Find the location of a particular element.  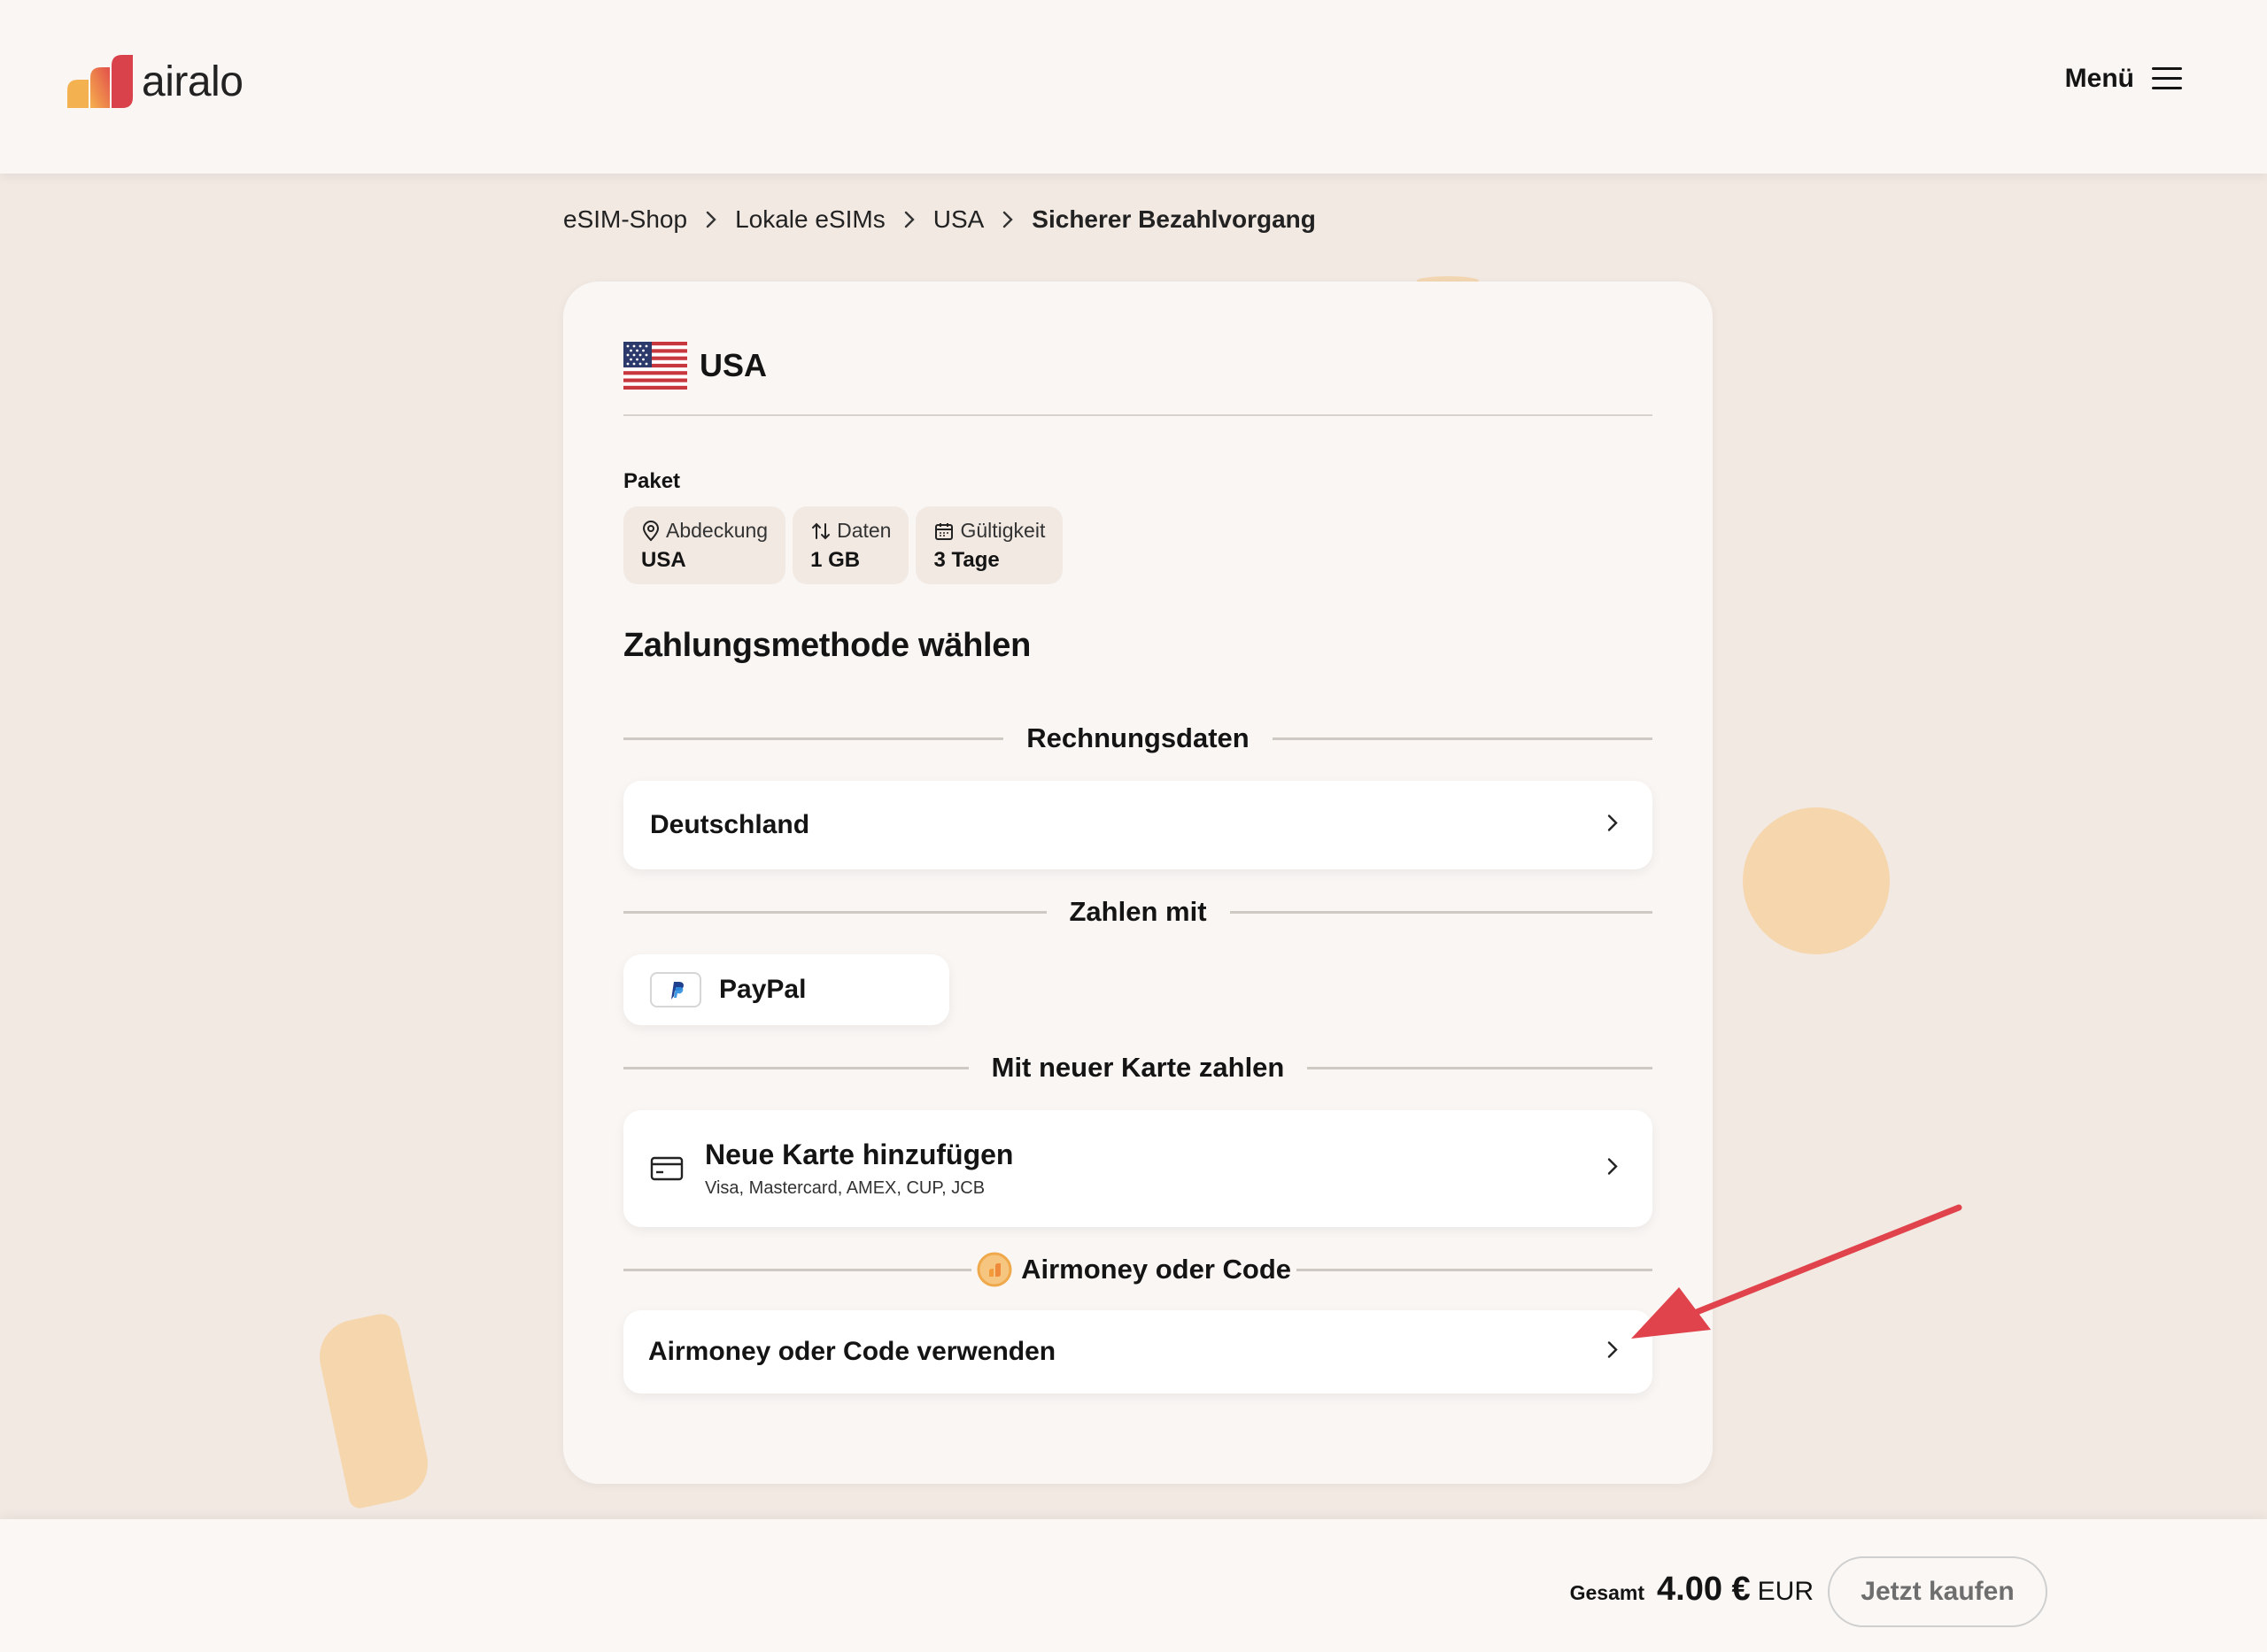

total-amount: 4.00 € is located at coordinates (1704, 1589).